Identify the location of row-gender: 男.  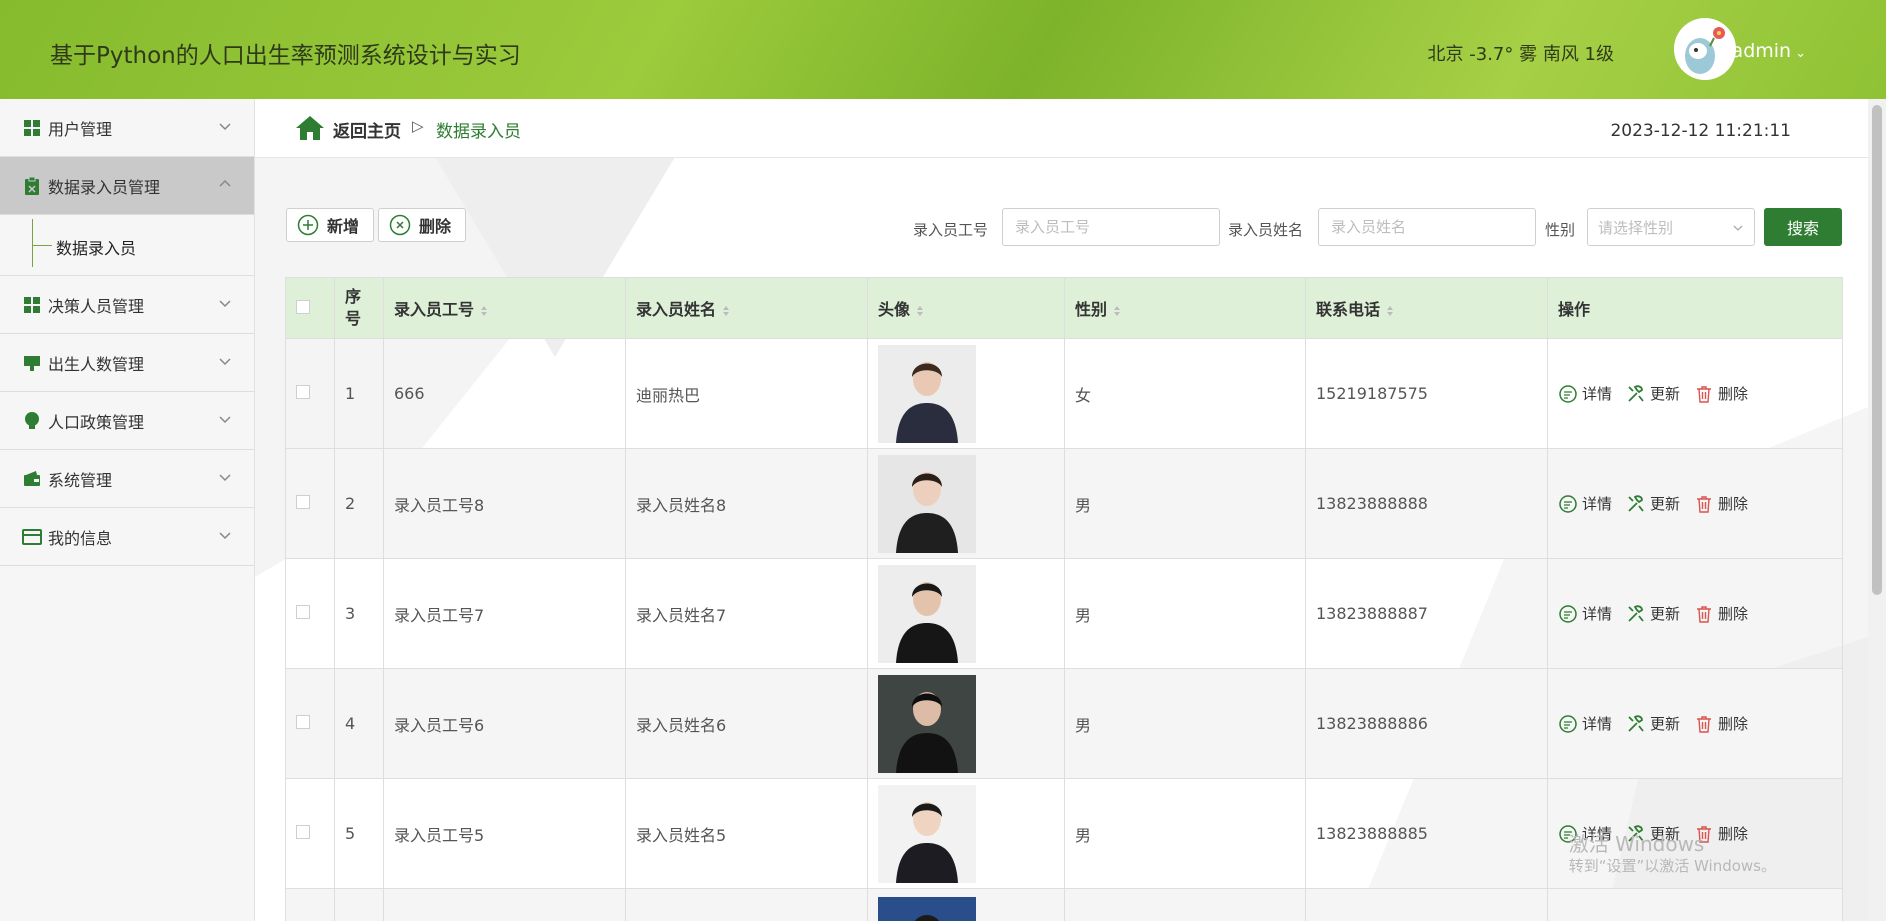
(1185, 833).